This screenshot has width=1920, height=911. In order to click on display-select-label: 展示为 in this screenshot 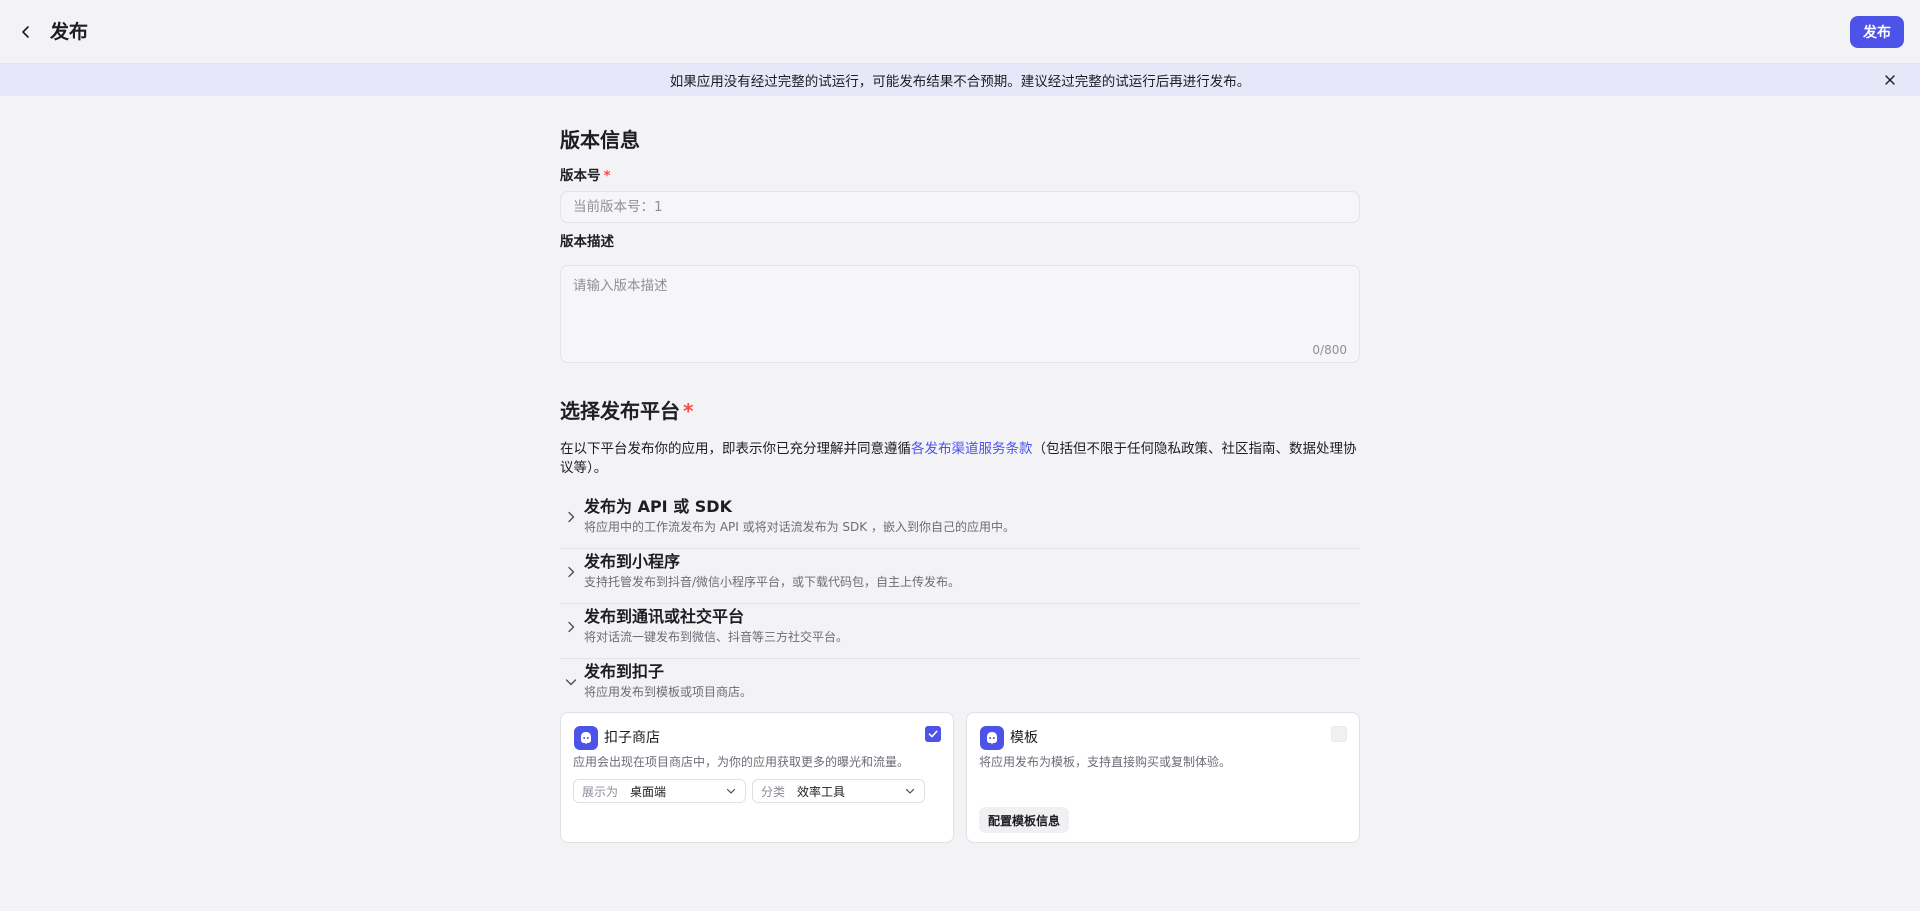, I will do `click(600, 791)`.